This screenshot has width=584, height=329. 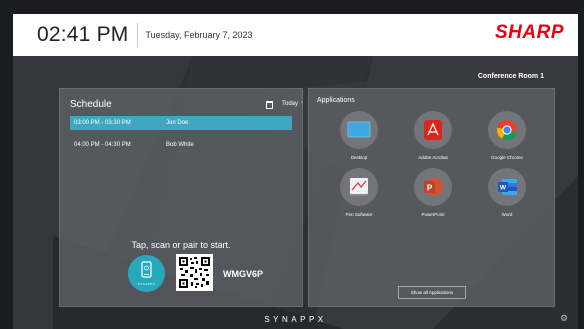 I want to click on app-label: PowerPoint, so click(x=433, y=214).